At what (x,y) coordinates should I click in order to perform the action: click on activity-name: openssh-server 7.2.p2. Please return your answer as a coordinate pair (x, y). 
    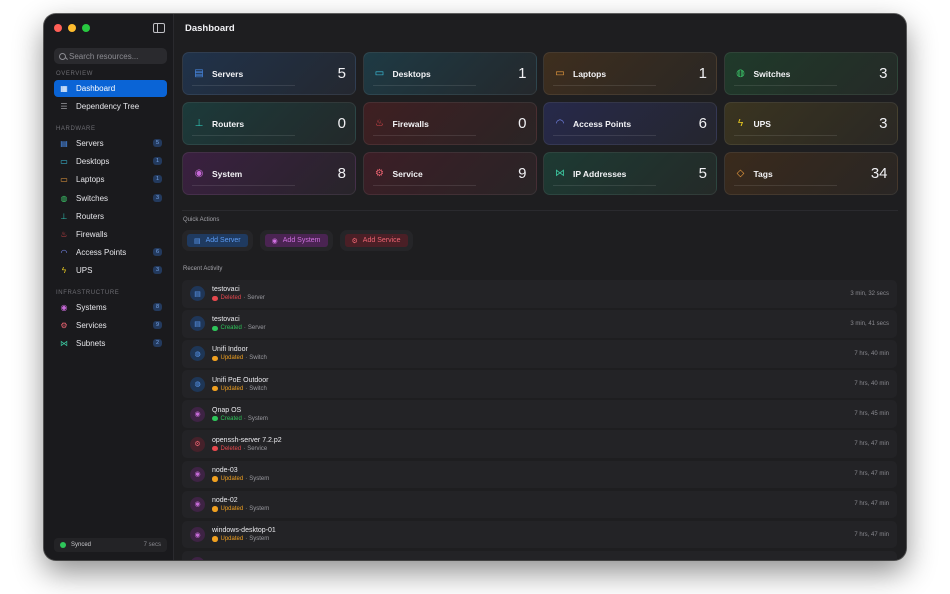
    Looking at the image, I should click on (247, 440).